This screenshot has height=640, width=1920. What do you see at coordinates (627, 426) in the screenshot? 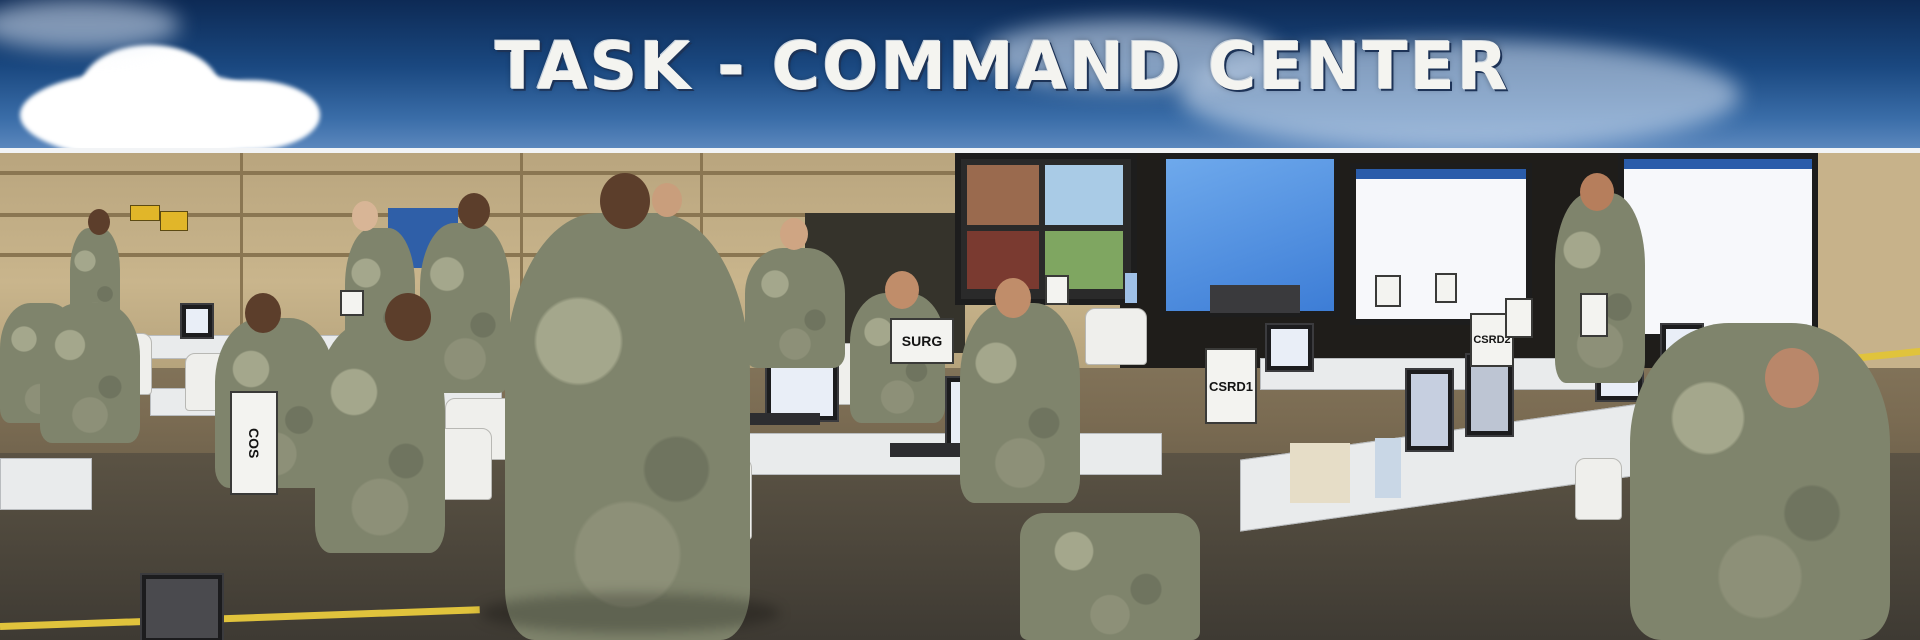
I see `soldier-foreground-standing` at bounding box center [627, 426].